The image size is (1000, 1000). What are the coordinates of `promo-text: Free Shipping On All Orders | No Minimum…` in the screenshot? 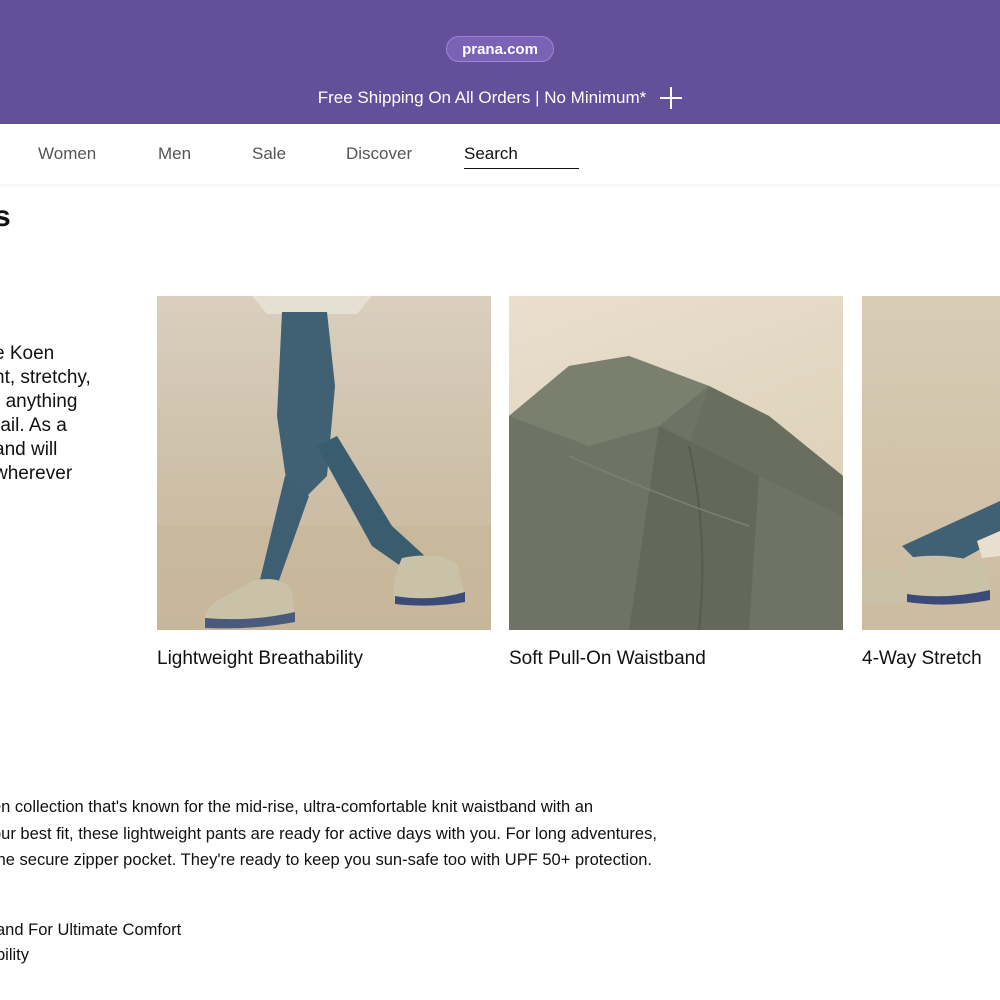 It's located at (482, 97).